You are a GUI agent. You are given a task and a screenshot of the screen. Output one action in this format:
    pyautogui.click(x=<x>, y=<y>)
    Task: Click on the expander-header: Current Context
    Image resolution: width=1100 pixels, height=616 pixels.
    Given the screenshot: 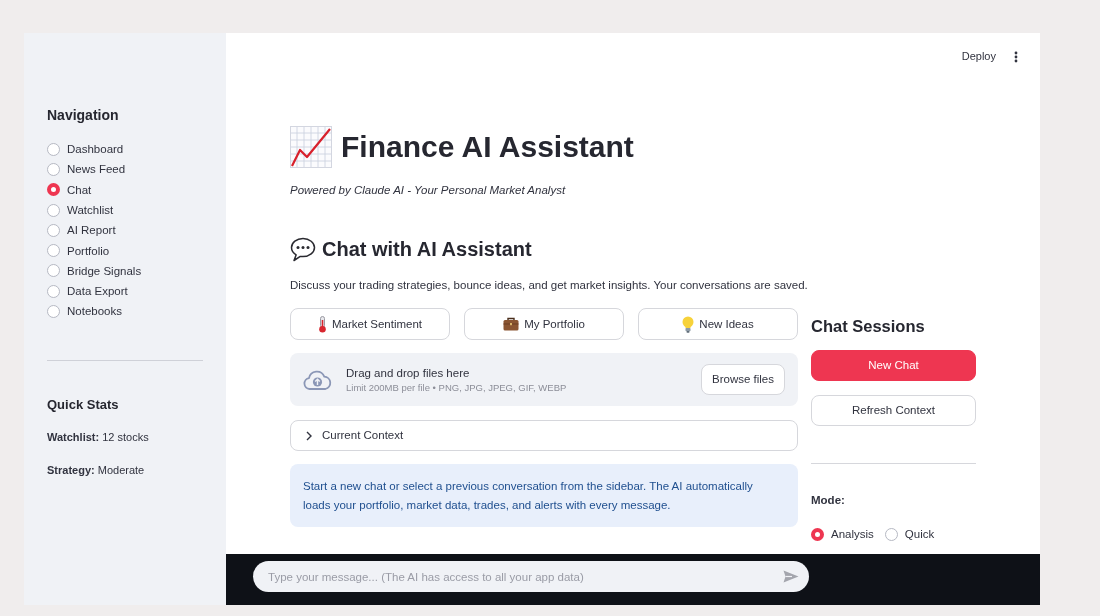 What is the action you would take?
    pyautogui.click(x=544, y=435)
    